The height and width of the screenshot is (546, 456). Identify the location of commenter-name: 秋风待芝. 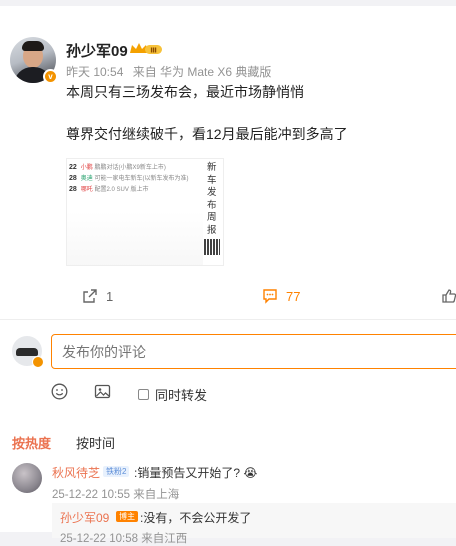
(76, 472).